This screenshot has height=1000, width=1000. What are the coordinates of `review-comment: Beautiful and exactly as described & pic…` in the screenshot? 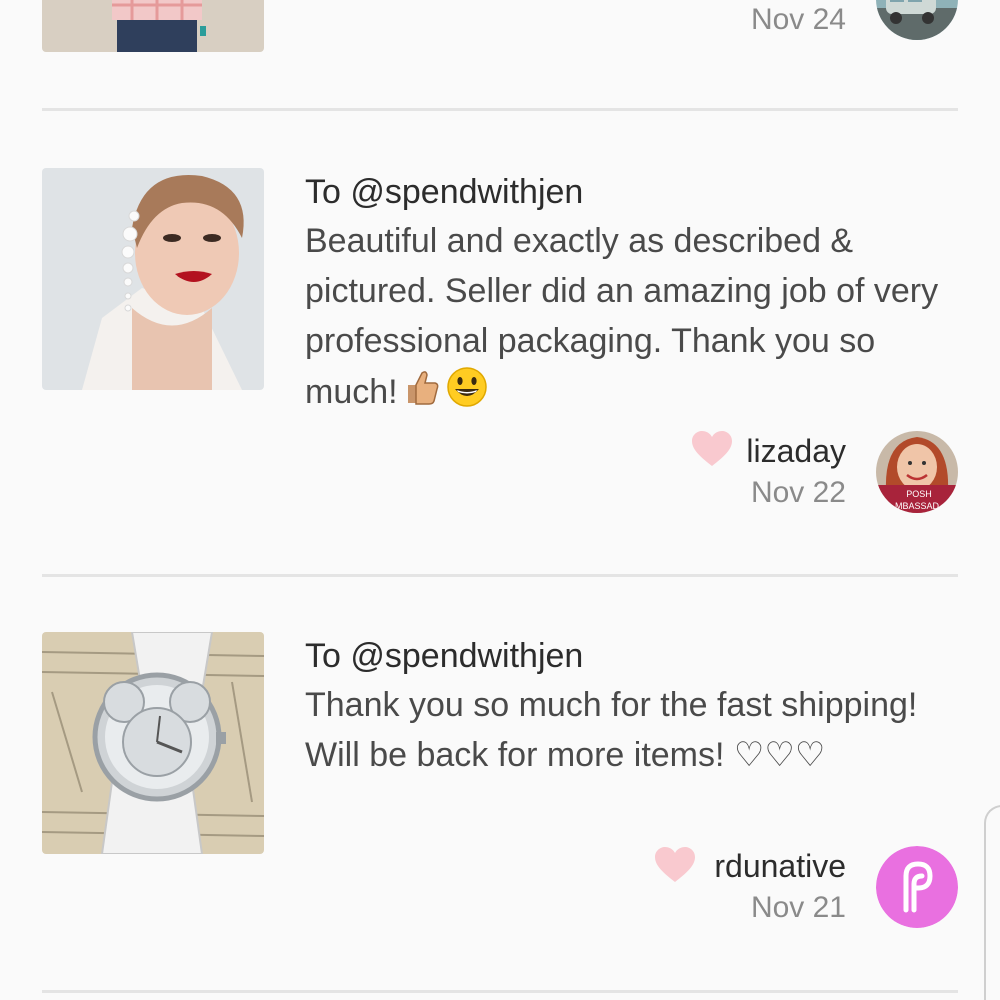 It's located at (635, 319).